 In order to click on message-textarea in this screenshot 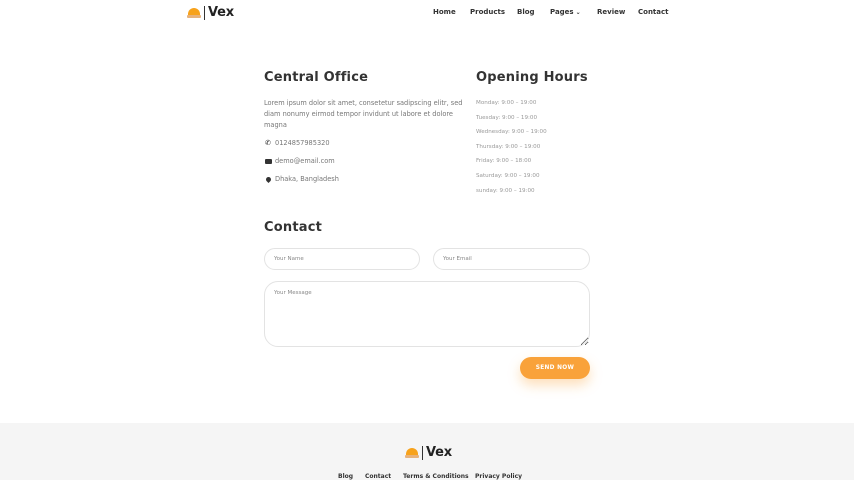, I will do `click(427, 314)`.